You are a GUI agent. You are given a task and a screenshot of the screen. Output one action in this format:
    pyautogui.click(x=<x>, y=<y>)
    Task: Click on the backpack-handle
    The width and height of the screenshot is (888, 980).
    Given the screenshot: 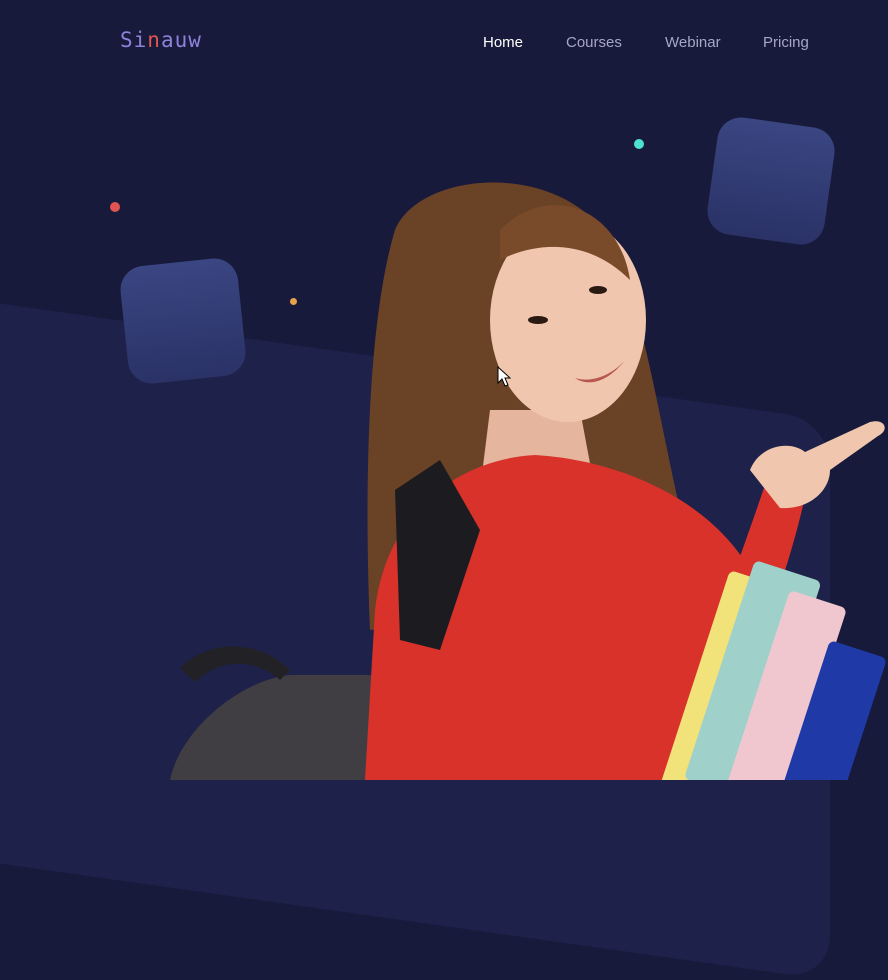 What is the action you would take?
    pyautogui.click(x=235, y=664)
    